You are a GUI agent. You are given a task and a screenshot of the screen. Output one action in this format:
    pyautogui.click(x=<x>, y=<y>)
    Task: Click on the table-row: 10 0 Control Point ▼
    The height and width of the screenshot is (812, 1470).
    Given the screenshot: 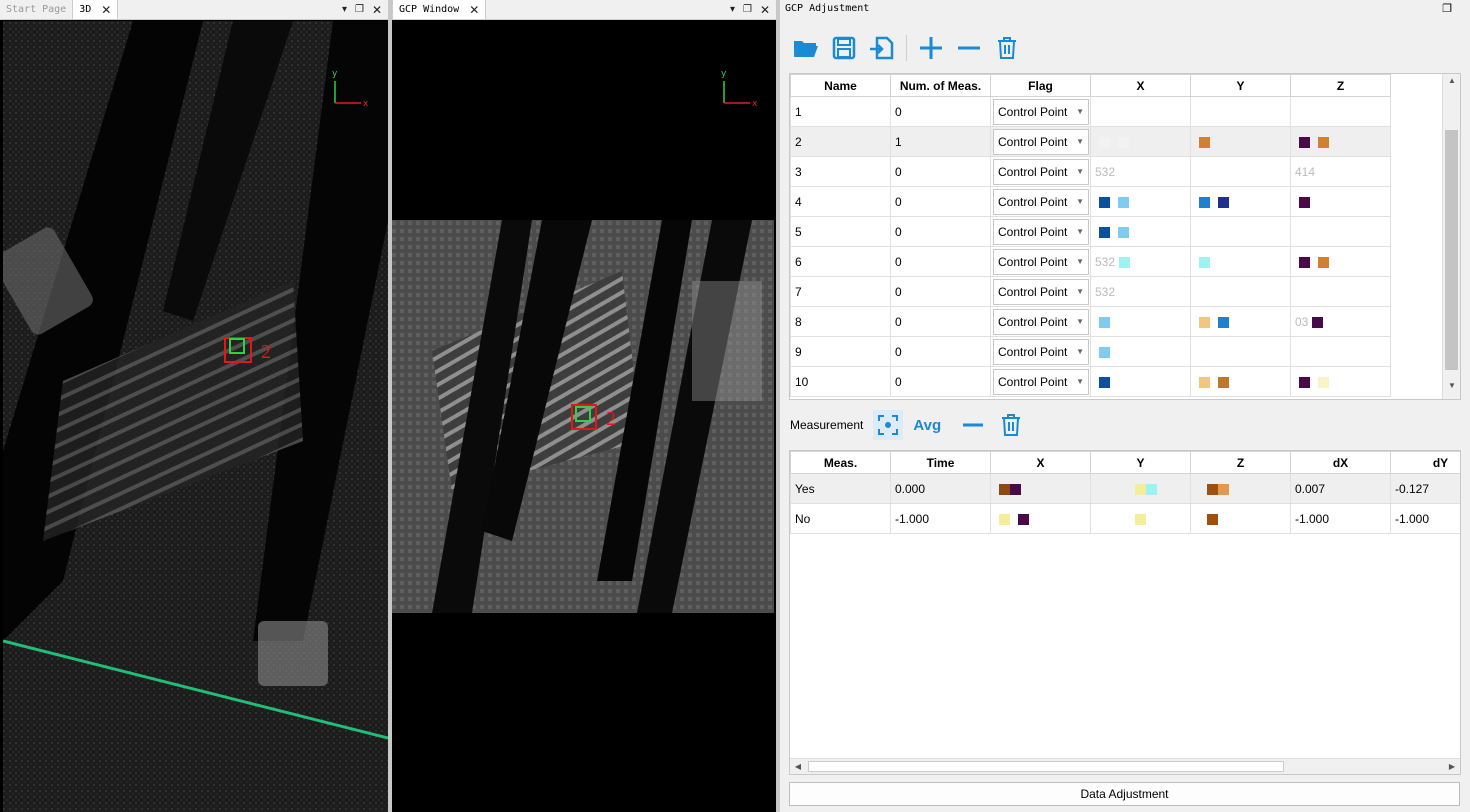 What is the action you would take?
    pyautogui.click(x=1090, y=381)
    